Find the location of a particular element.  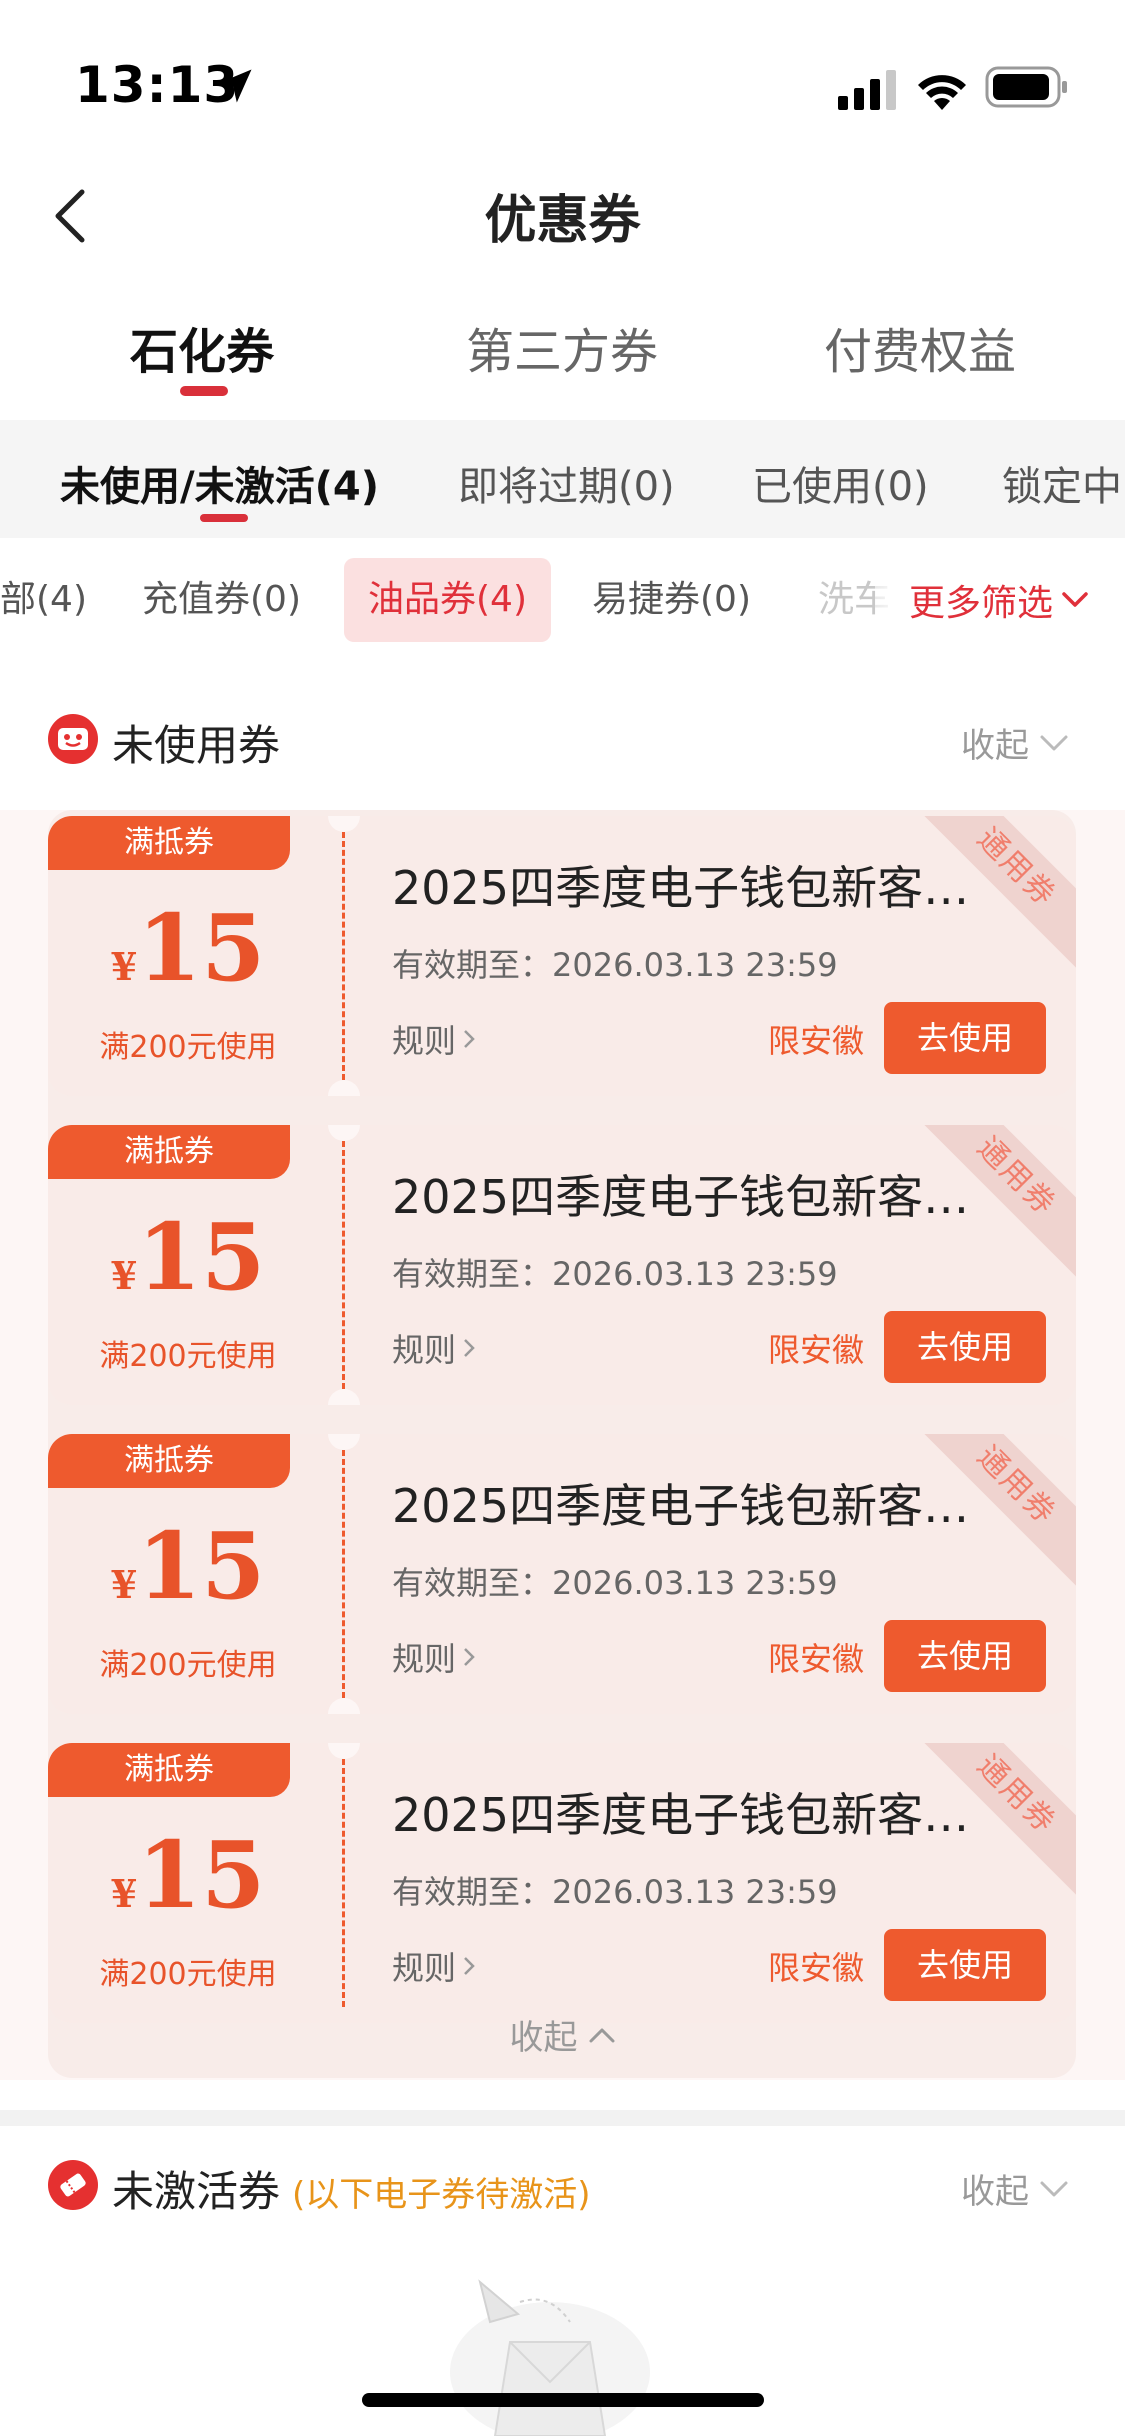

active-tab-indicator is located at coordinates (204, 391).